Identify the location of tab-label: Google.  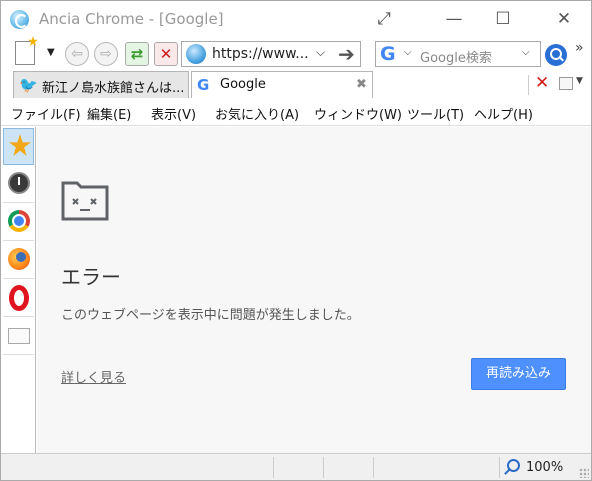
(243, 84).